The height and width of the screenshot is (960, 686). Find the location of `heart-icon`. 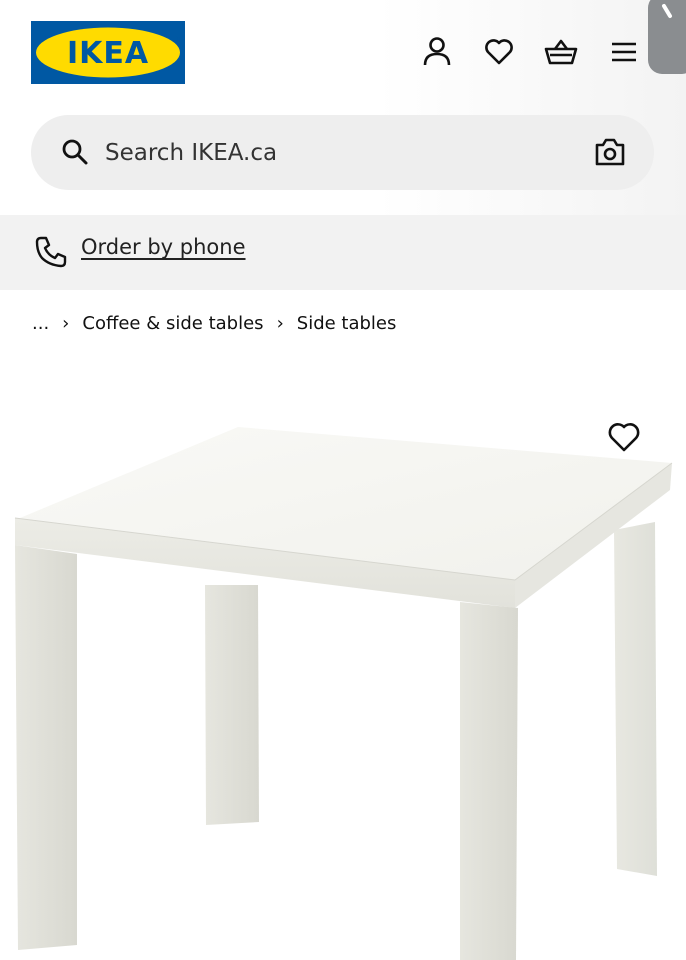

heart-icon is located at coordinates (499, 52).